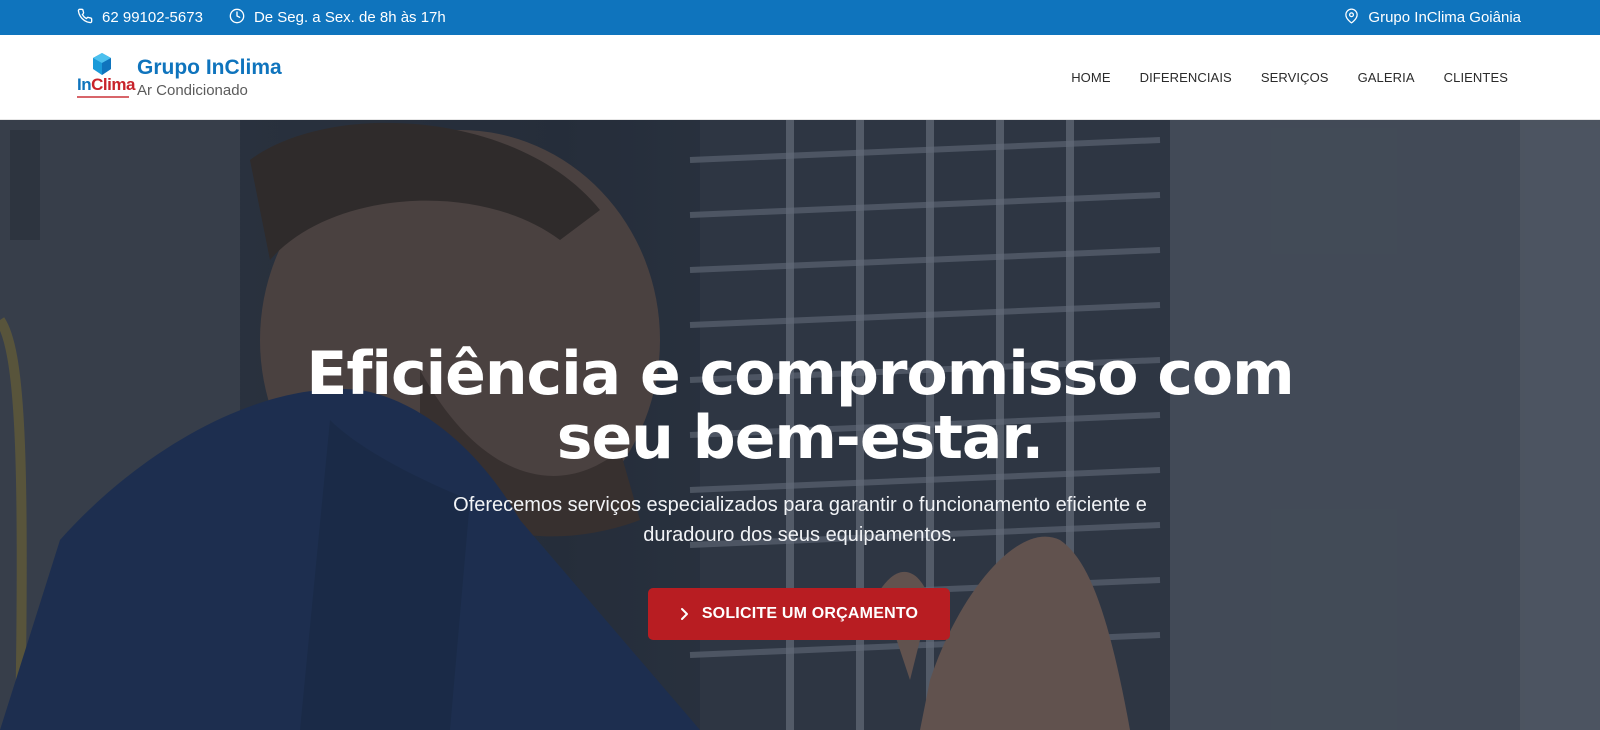  What do you see at coordinates (152, 17) in the screenshot?
I see `phone-number: 62 99102-5673` at bounding box center [152, 17].